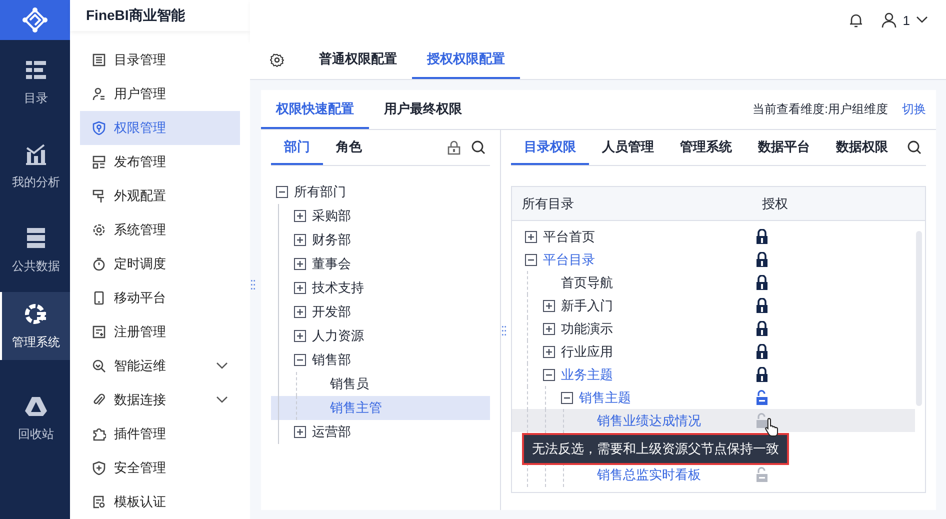  I want to click on nav-item: 模板认证, so click(160, 502).